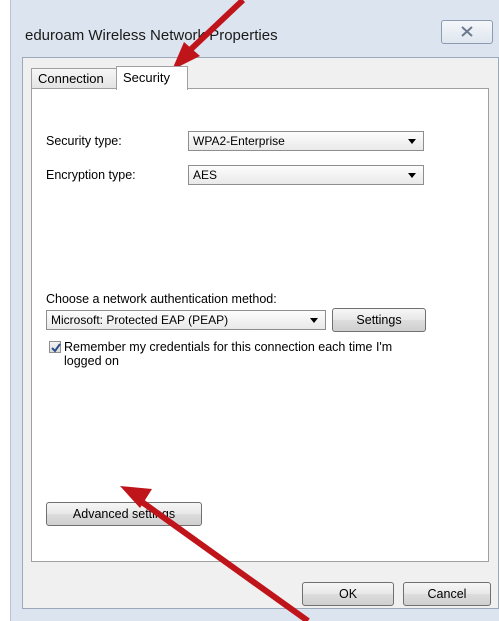 The width and height of the screenshot is (499, 621). I want to click on auth-method-select: Microsoft: Protected EAP (PEAP), so click(186, 320).